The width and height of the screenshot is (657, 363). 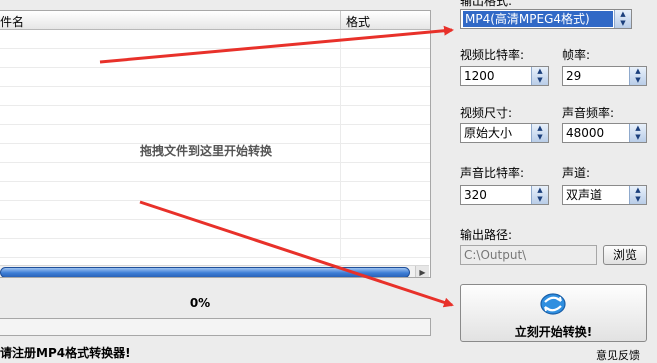 What do you see at coordinates (538, 19) in the screenshot?
I see `output-format-value: MP4(高清MPEG4格式)` at bounding box center [538, 19].